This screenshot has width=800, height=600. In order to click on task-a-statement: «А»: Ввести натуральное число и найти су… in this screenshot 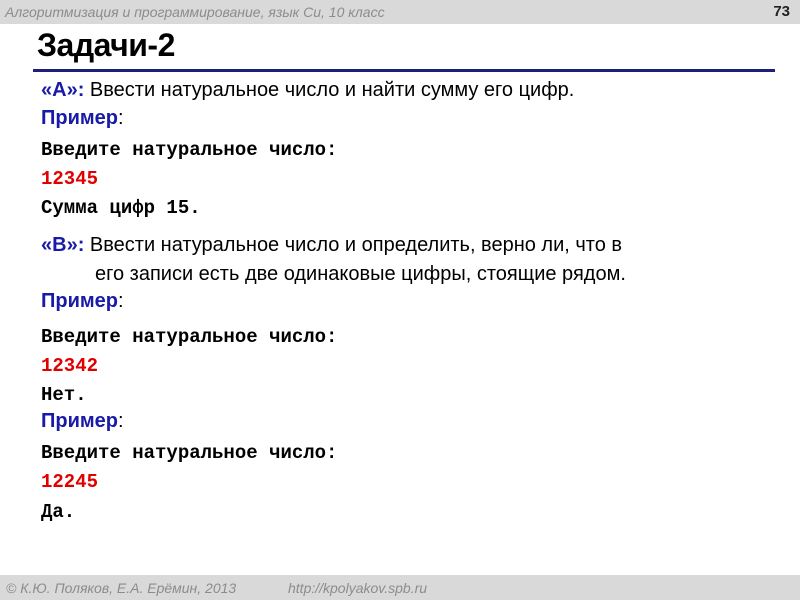, I will do `click(307, 90)`.